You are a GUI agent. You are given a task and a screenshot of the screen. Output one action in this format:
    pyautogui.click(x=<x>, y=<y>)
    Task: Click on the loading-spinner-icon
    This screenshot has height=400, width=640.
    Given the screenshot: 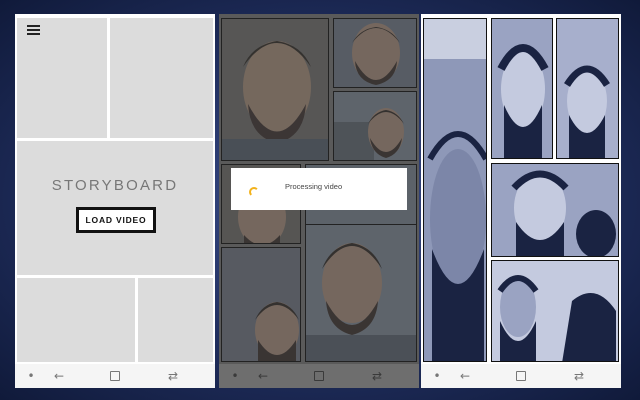 What is the action you would take?
    pyautogui.click(x=254, y=192)
    